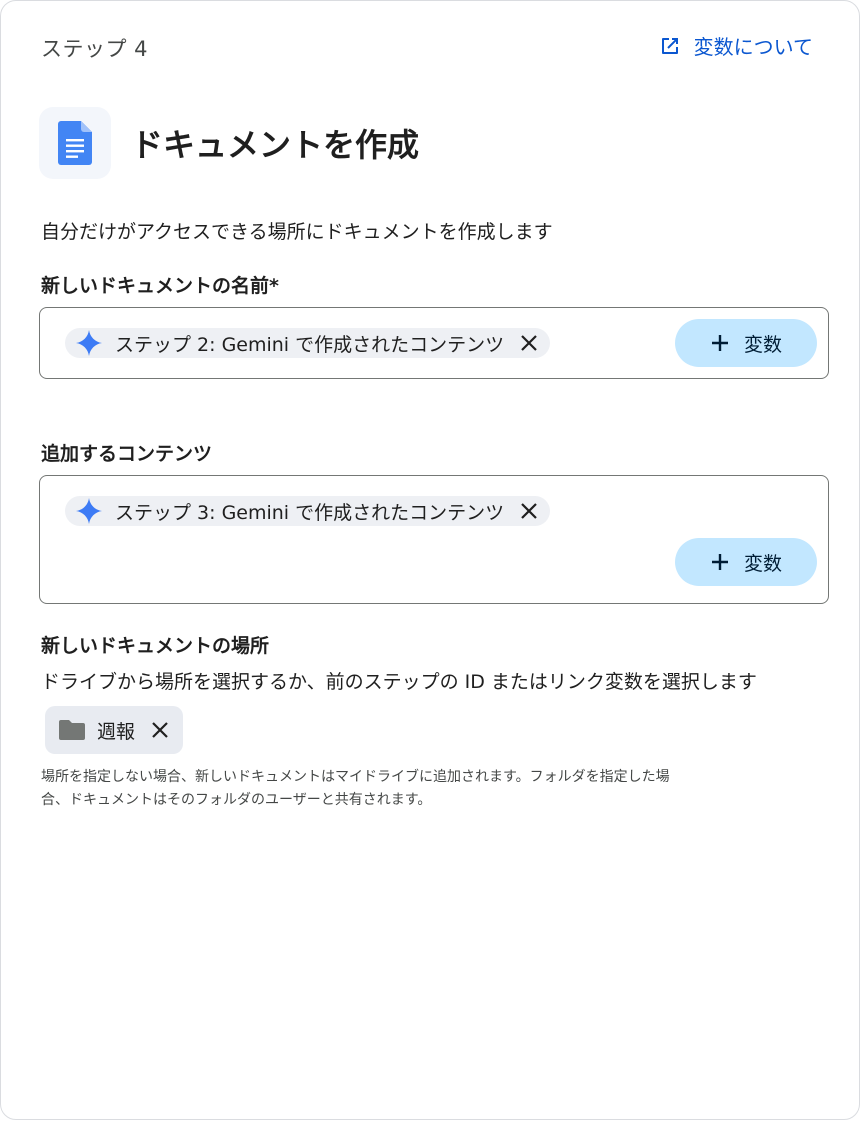 Image resolution: width=862 pixels, height=1122 pixels. I want to click on page-title: ドキュメントを作成, so click(275, 145).